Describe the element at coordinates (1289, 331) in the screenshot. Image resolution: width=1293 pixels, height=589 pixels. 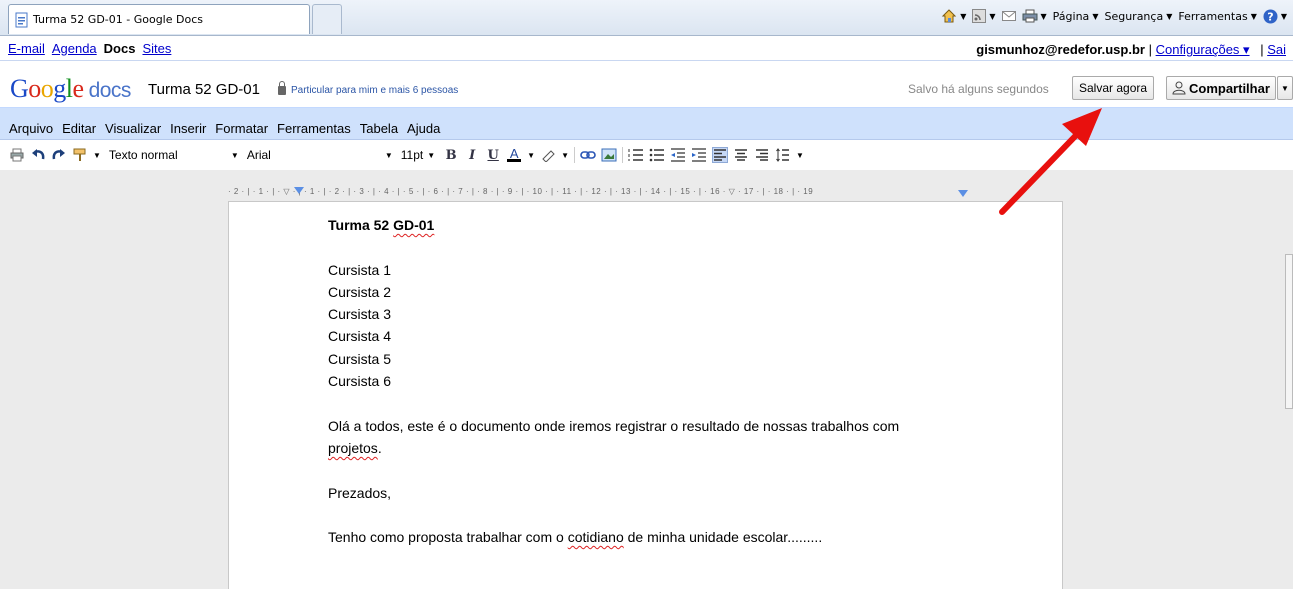
I see `vertical-scrollbar` at that location.